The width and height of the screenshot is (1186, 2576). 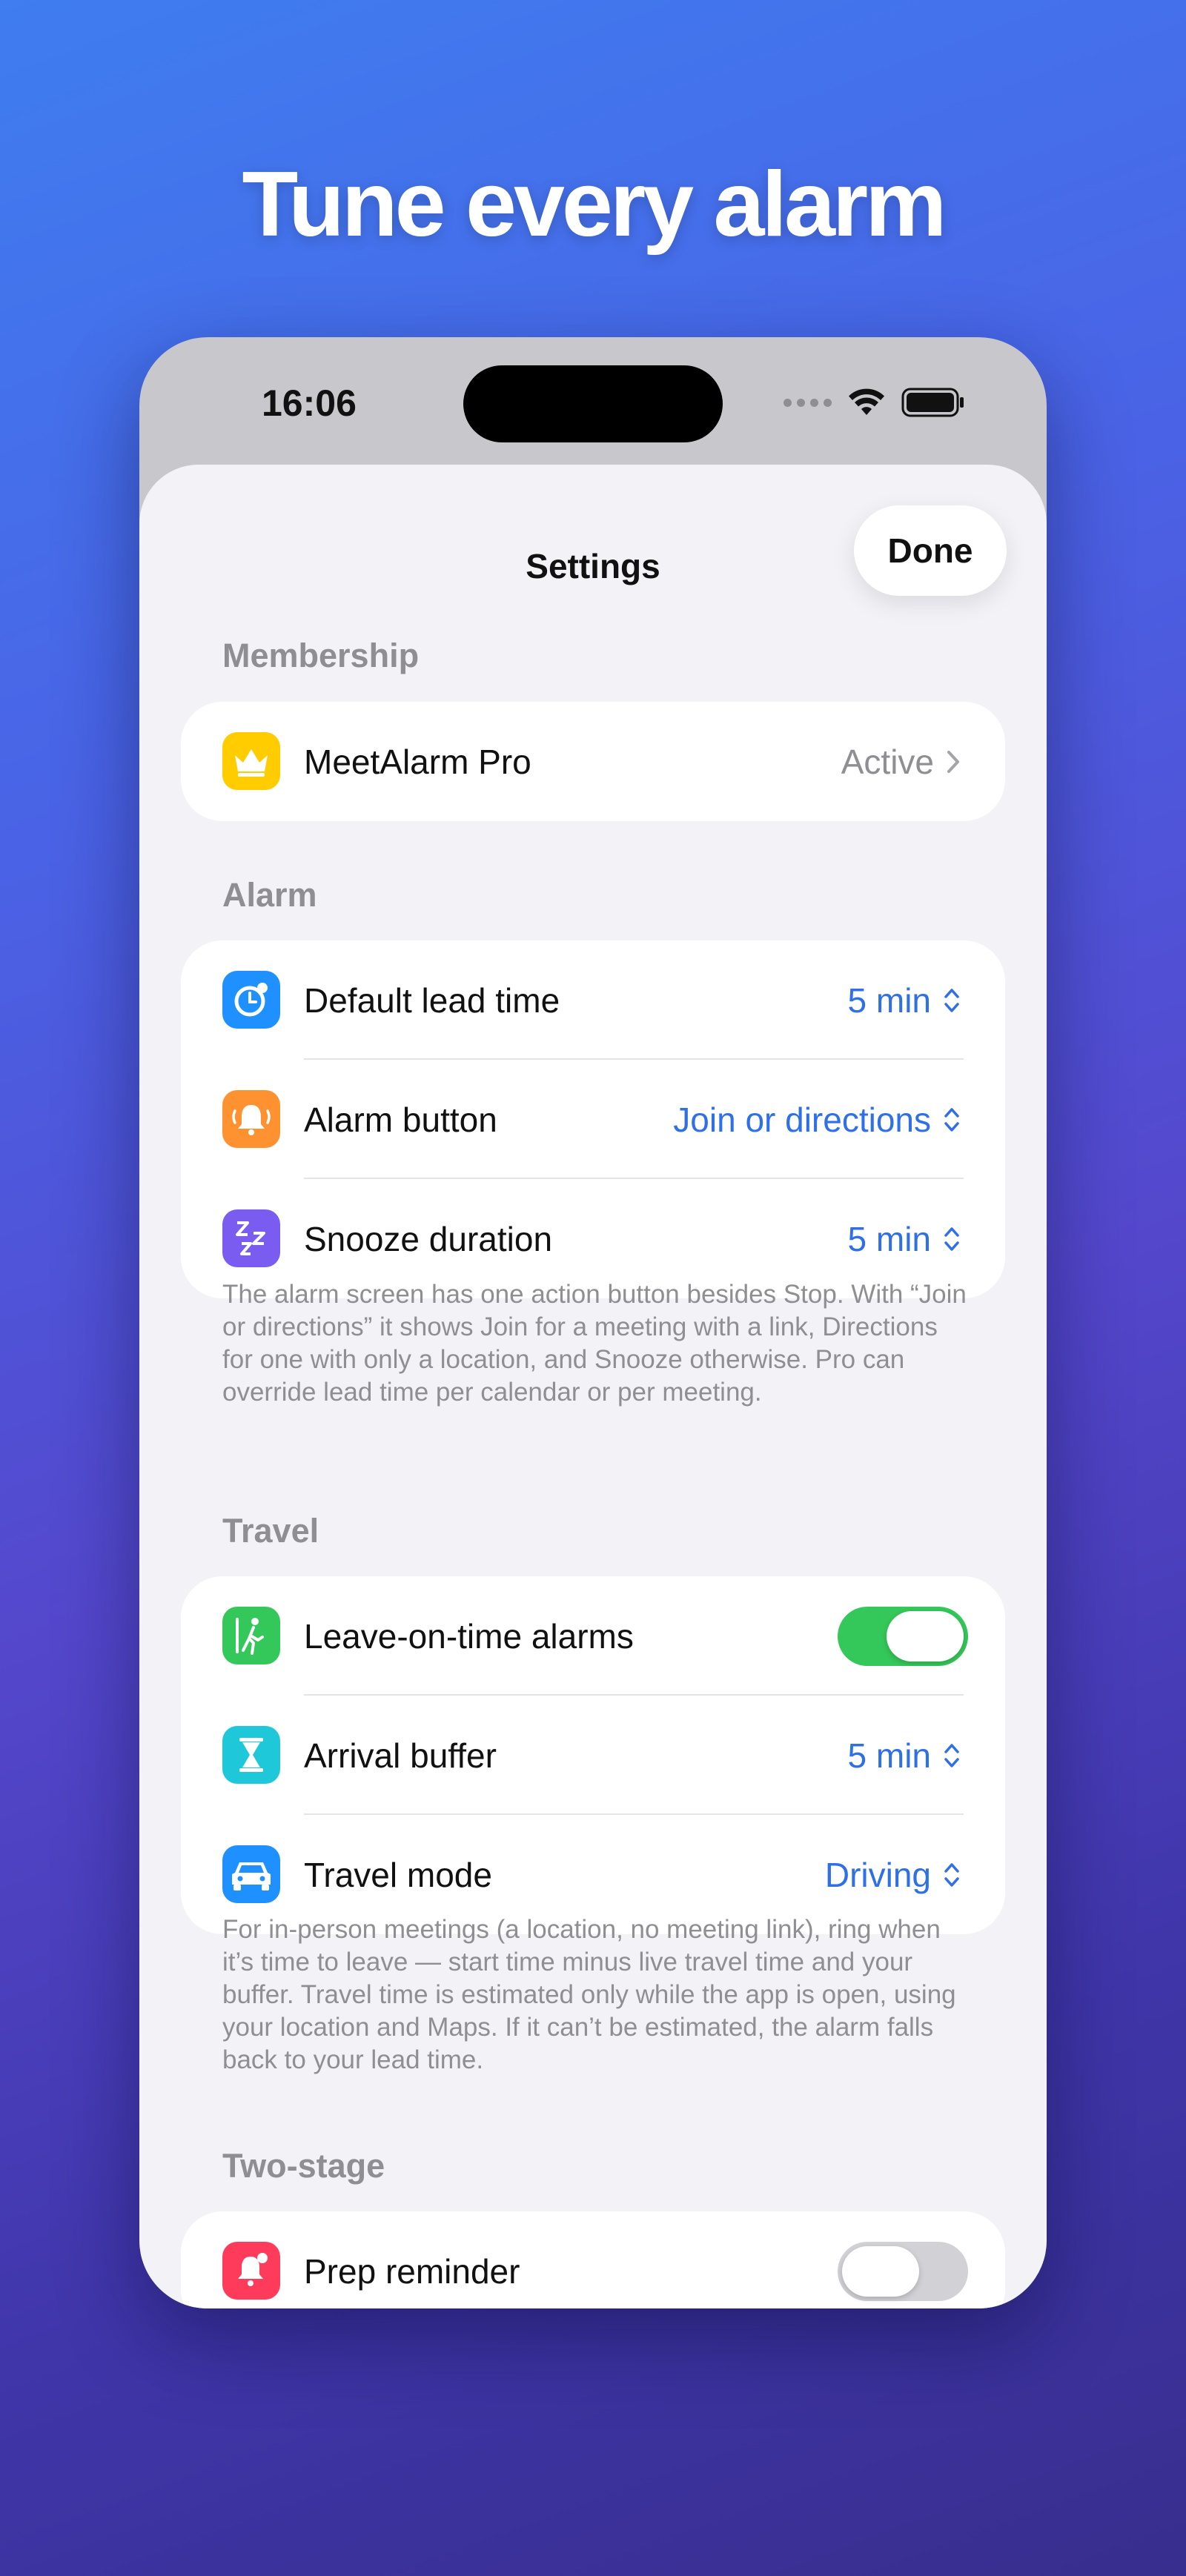 What do you see at coordinates (893, 1875) in the screenshot?
I see `row-value: Driving` at bounding box center [893, 1875].